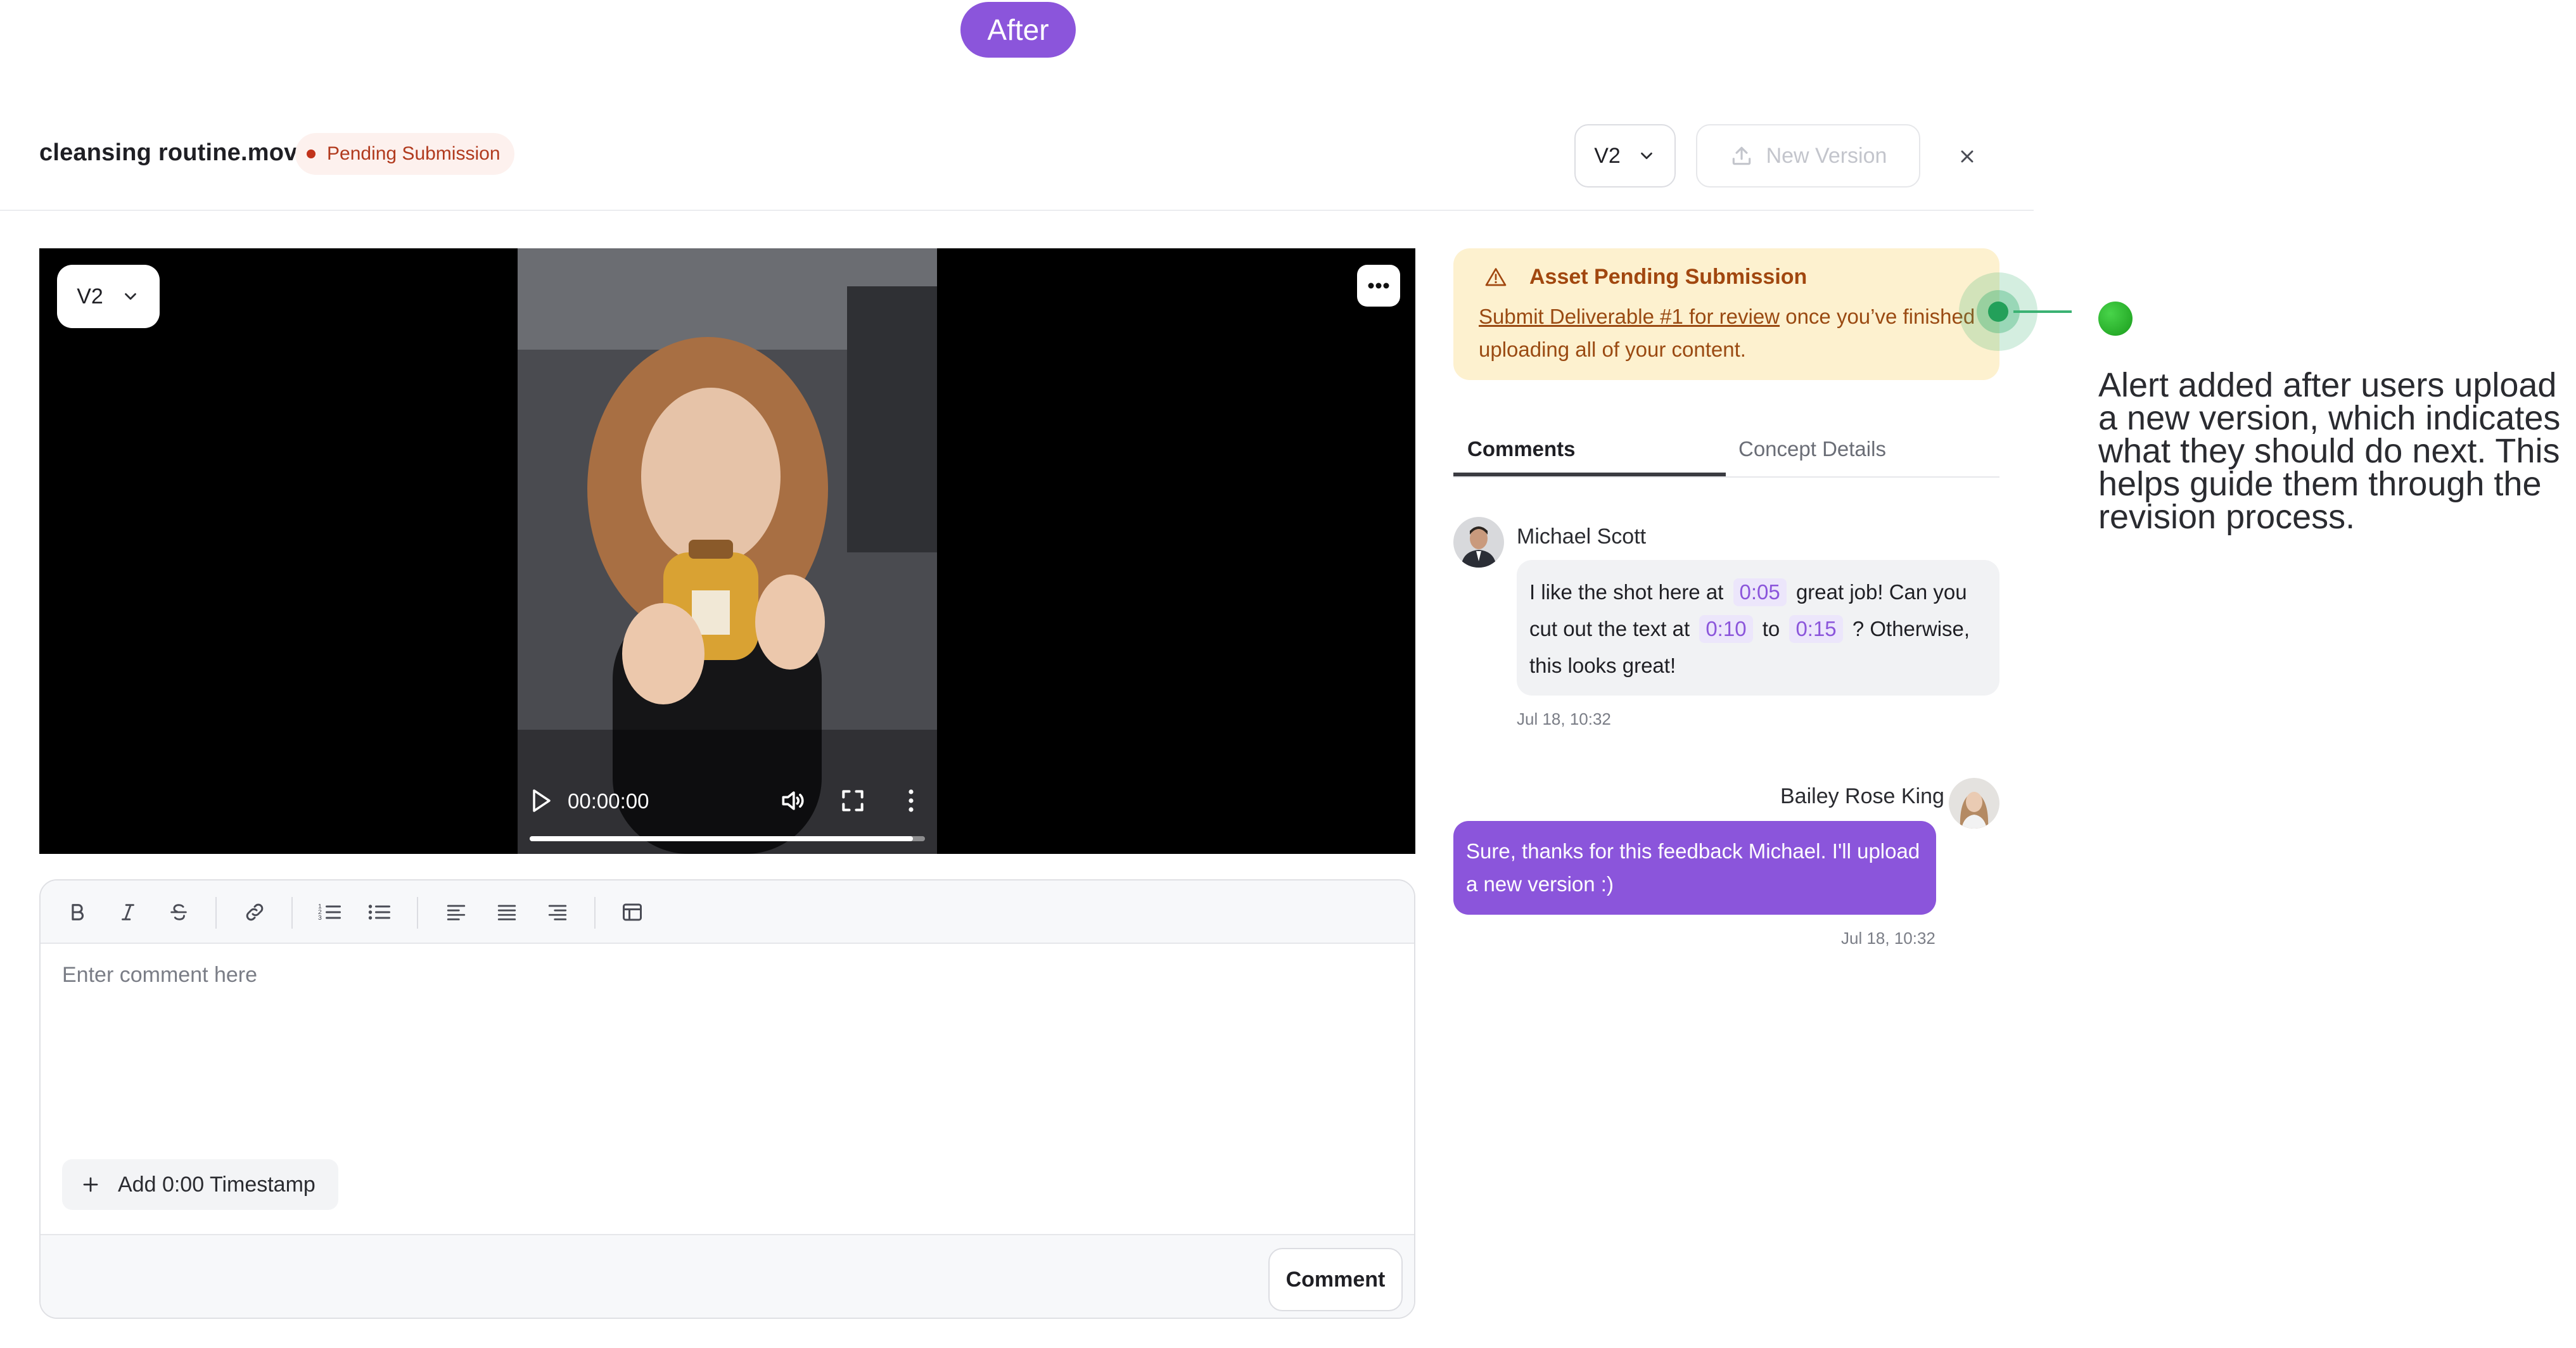 The image size is (2576, 1348). I want to click on annotation-connector, so click(2043, 312).